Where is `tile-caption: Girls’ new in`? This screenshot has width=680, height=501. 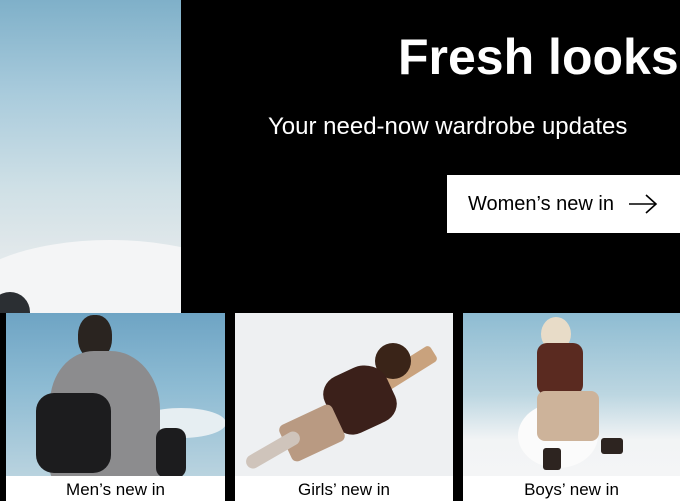 tile-caption: Girls’ new in is located at coordinates (344, 489).